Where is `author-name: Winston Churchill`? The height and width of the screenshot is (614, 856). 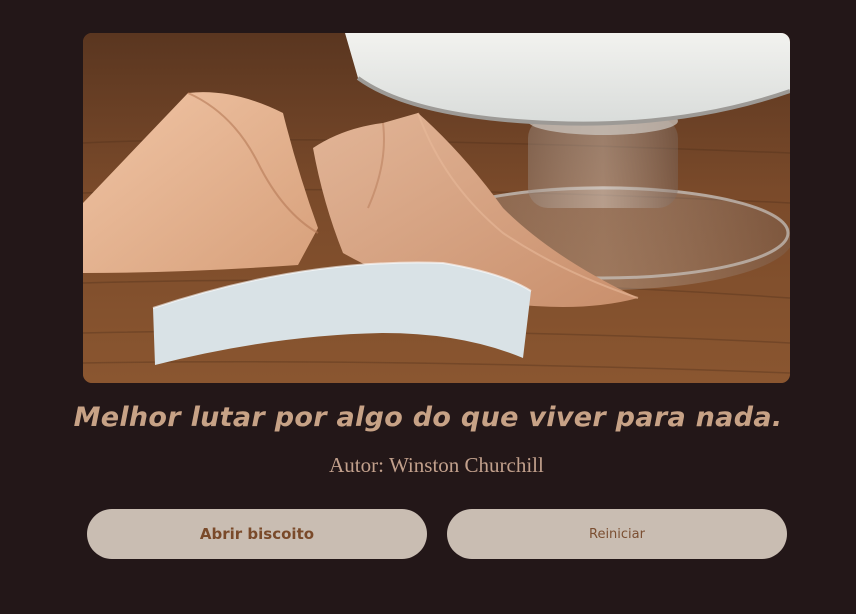 author-name: Winston Churchill is located at coordinates (466, 465).